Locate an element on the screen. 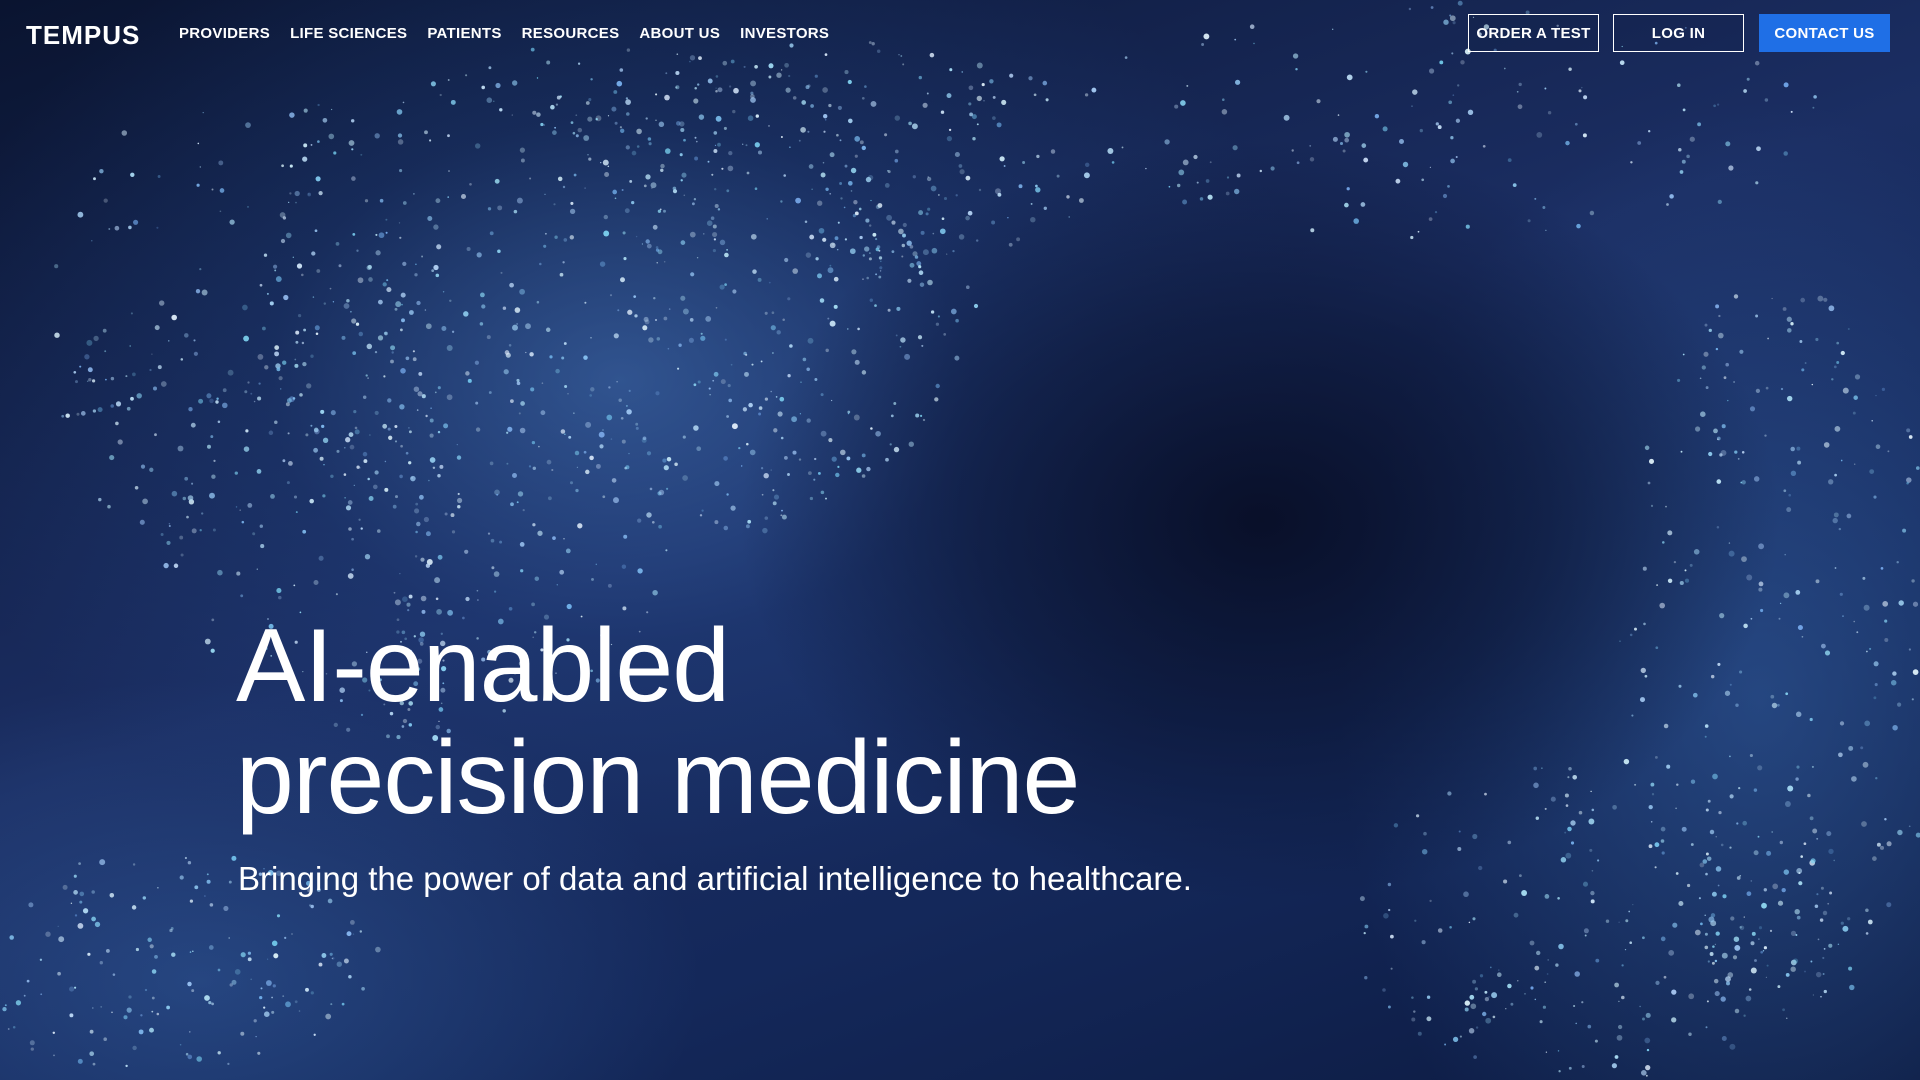 The width and height of the screenshot is (1920, 1080). log-in-button: LOG IN is located at coordinates (1678, 33).